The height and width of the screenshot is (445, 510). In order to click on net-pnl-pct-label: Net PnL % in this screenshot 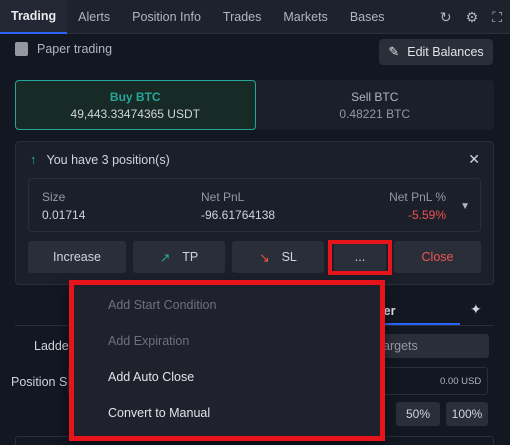, I will do `click(417, 197)`.